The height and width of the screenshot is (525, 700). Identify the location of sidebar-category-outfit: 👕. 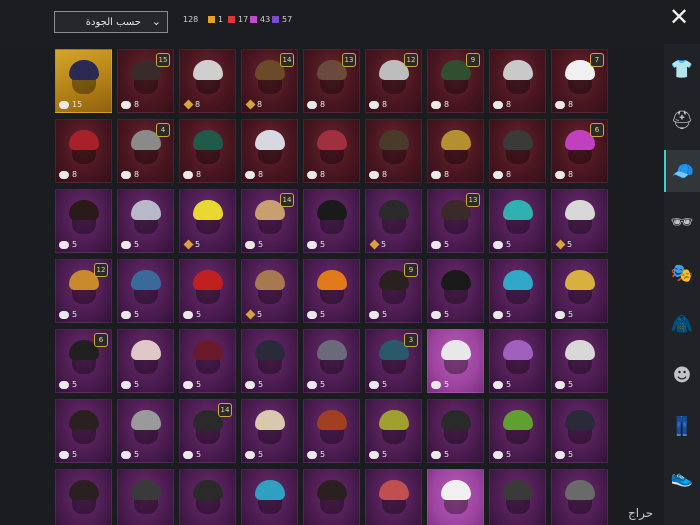
(682, 69).